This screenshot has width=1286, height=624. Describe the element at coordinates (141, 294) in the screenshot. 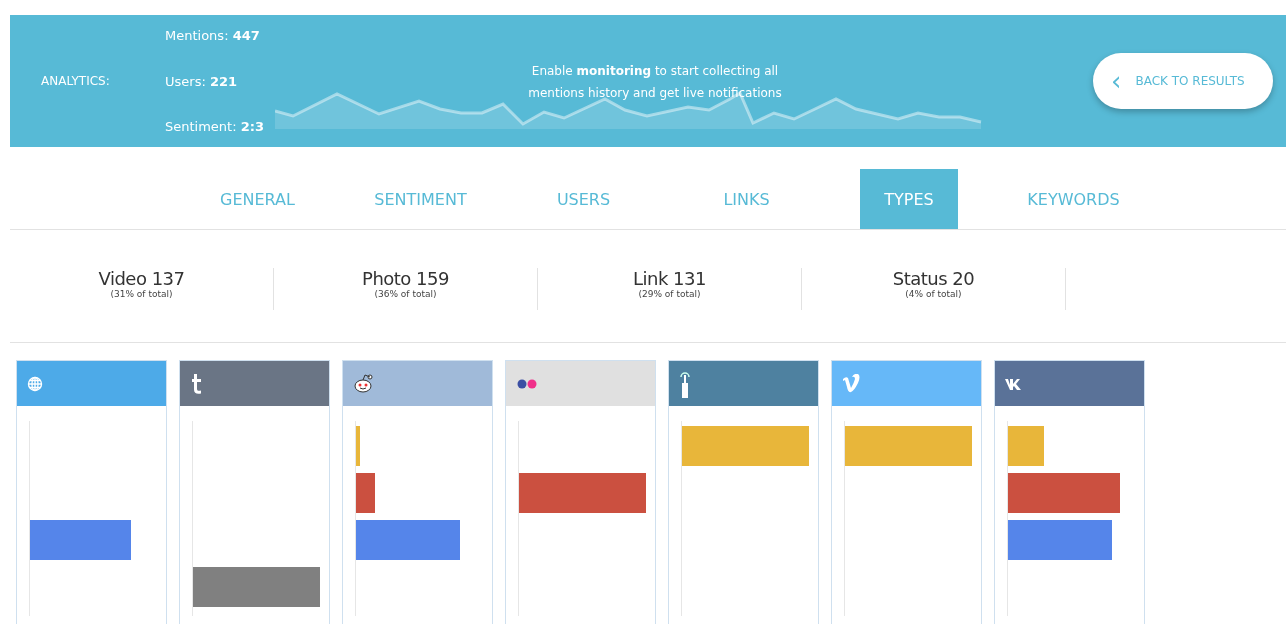

I see `type-share: (31% of total)` at that location.